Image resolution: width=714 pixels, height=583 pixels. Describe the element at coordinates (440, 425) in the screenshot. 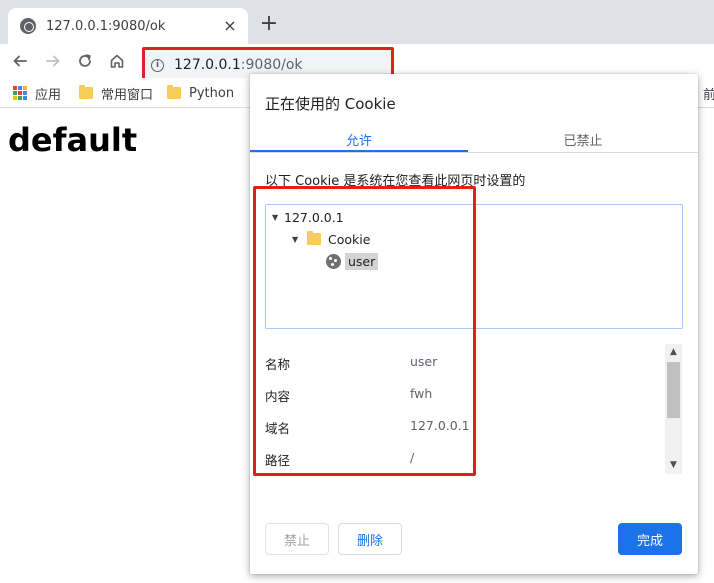

I see `property-value: 127.0.0.1` at that location.